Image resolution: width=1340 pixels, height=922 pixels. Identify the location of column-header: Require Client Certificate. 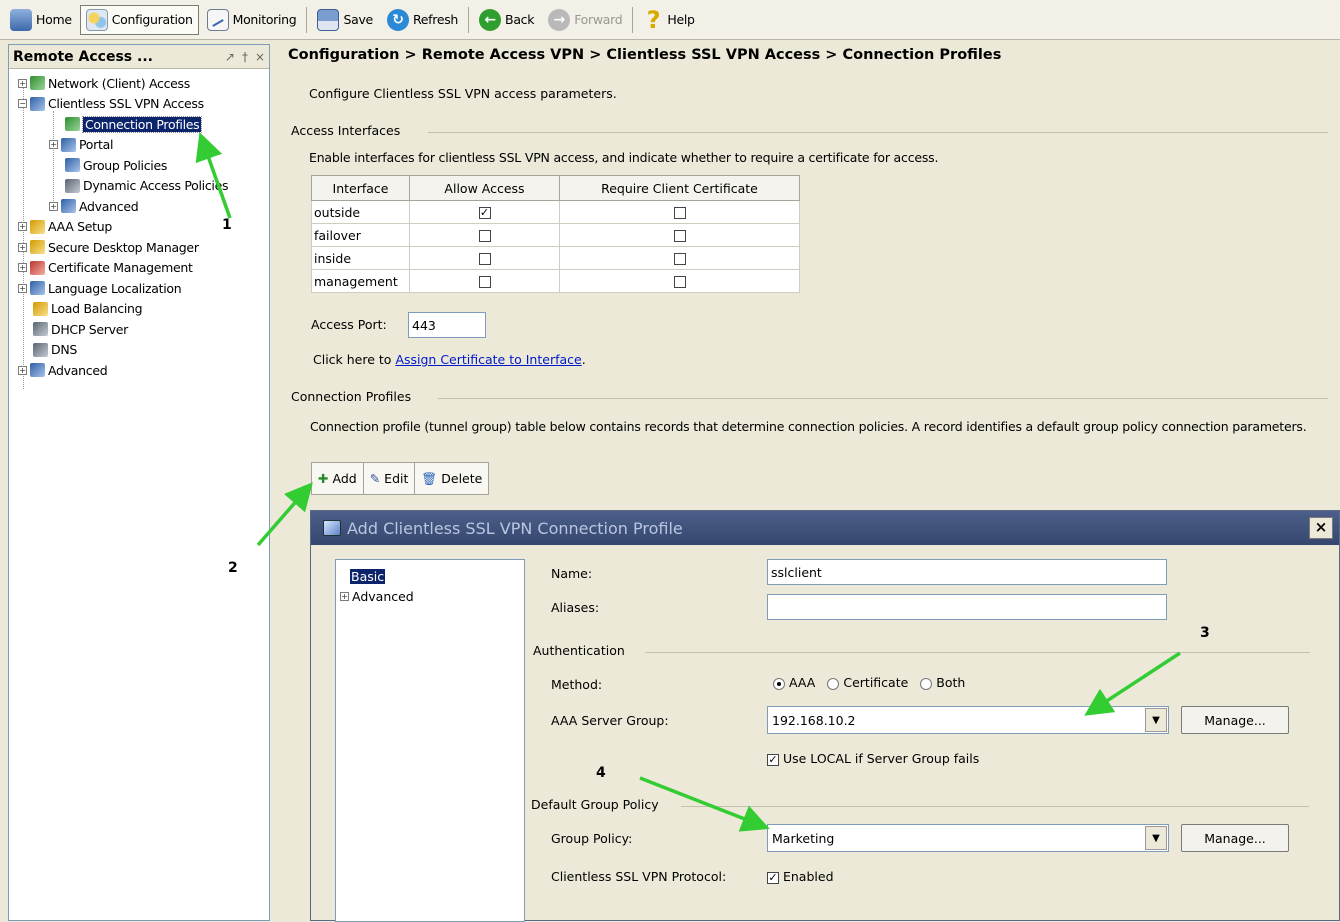
(679, 188).